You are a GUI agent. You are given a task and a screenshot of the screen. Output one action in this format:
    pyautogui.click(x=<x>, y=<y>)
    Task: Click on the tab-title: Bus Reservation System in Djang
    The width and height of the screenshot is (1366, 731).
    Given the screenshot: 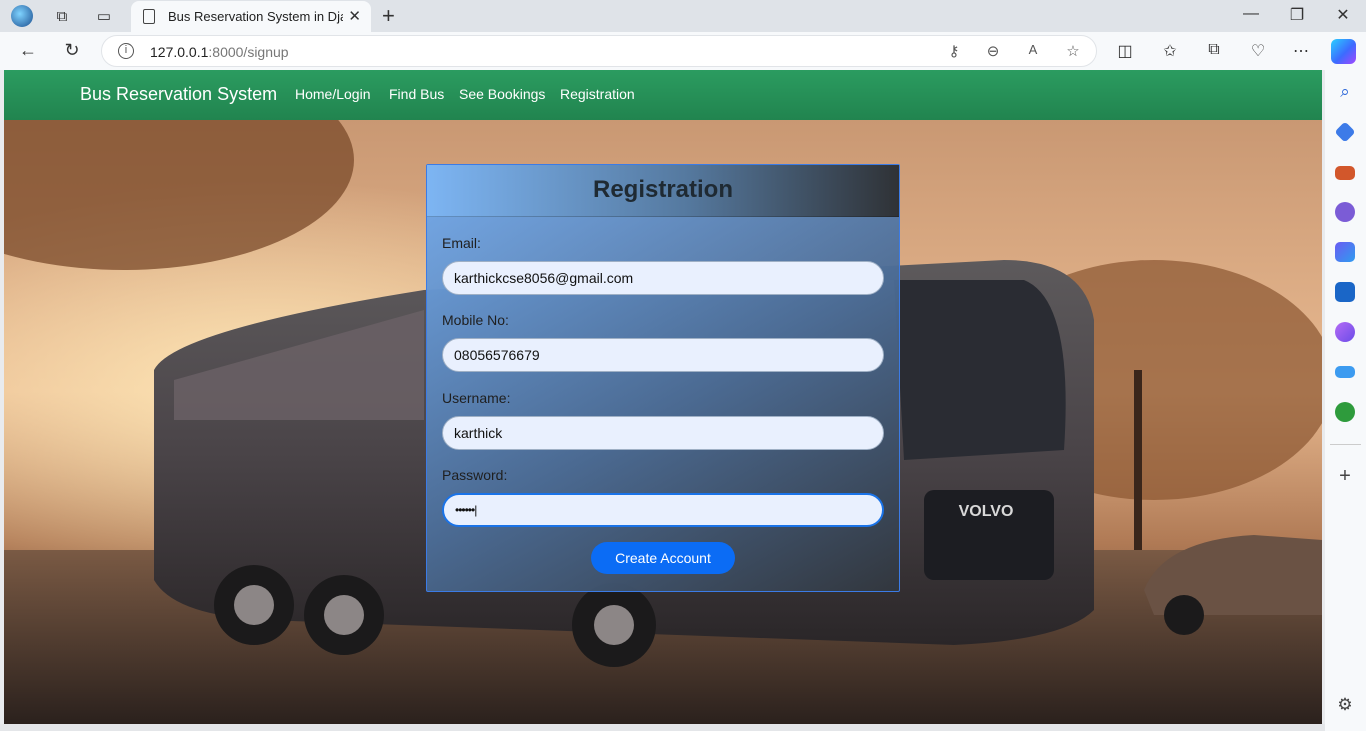 What is the action you would take?
    pyautogui.click(x=255, y=16)
    